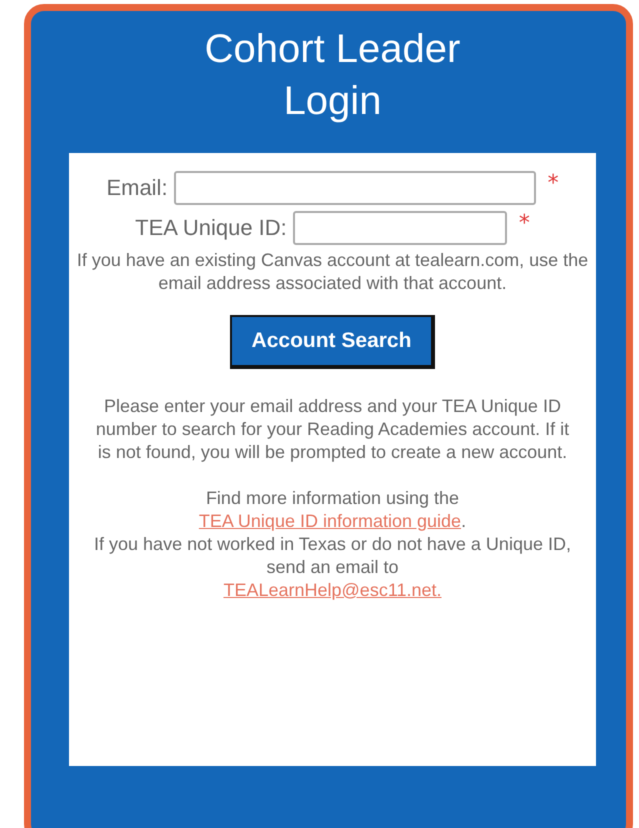  Describe the element at coordinates (332, 567) in the screenshot. I see `info-text: If you have not worked in Texas or do not have a Unique ID, send an email to TEALearnHelp@esc11.net.` at that location.